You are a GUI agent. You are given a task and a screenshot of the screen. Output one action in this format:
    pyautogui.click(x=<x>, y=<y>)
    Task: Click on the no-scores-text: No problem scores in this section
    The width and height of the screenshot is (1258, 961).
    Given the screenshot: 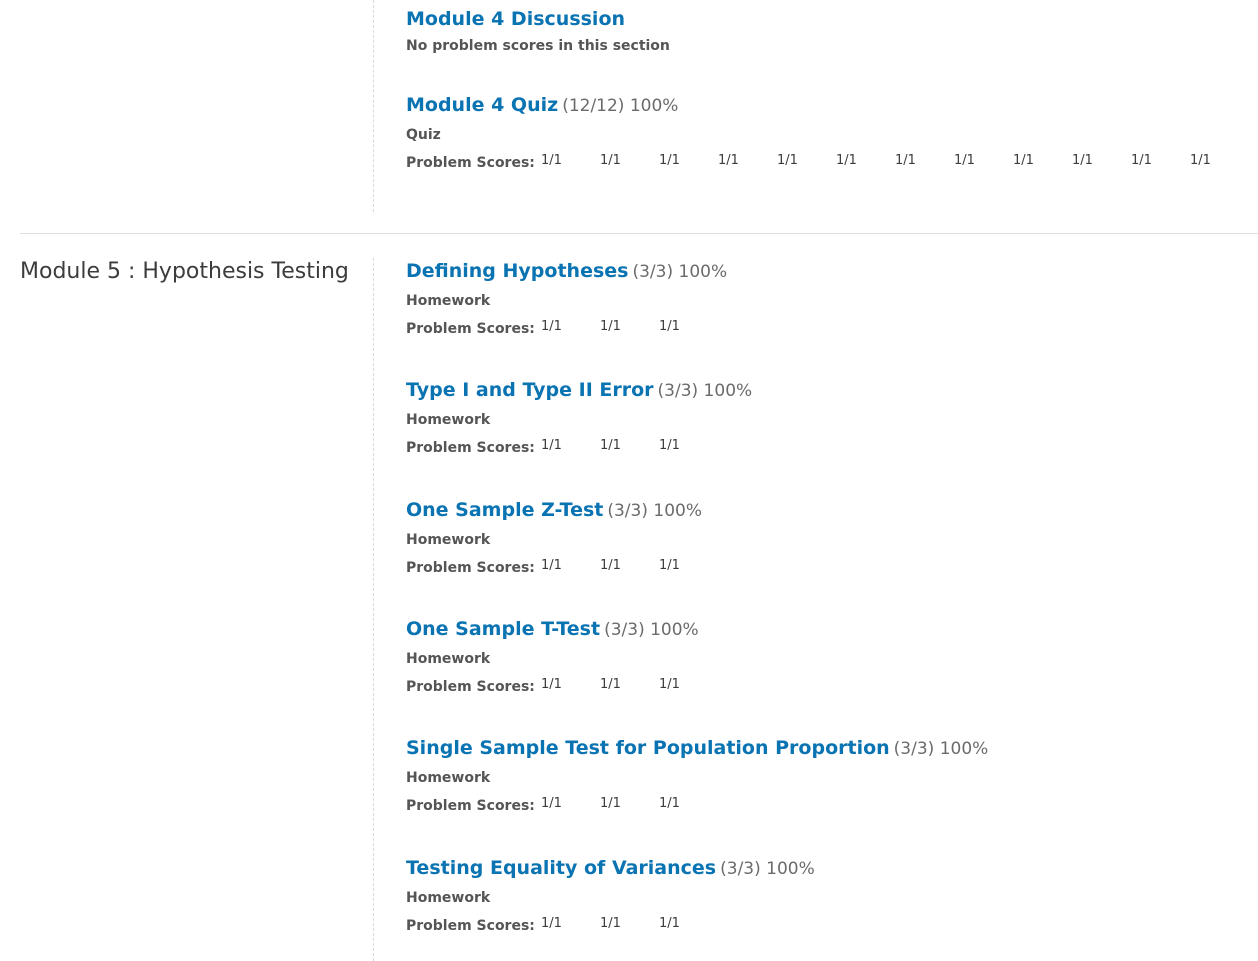 What is the action you would take?
    pyautogui.click(x=538, y=46)
    